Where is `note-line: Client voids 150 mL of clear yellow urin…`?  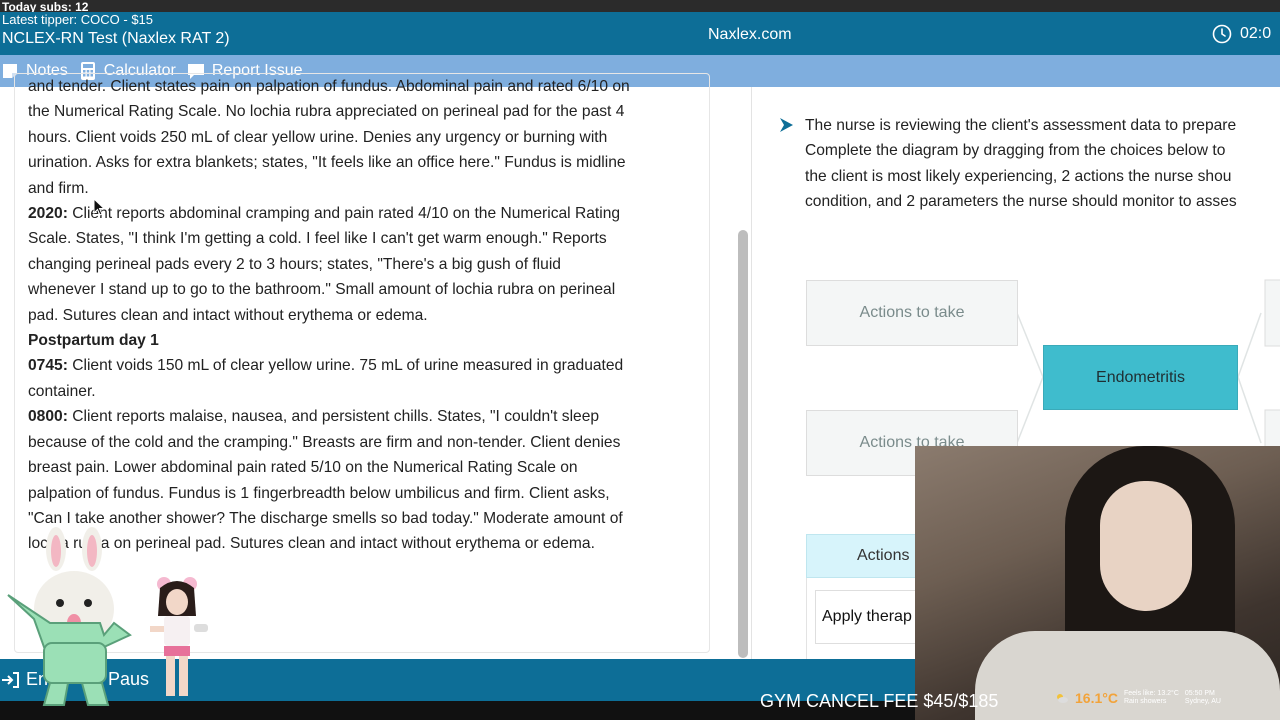 note-line: Client voids 150 mL of clear yellow urin… is located at coordinates (345, 366).